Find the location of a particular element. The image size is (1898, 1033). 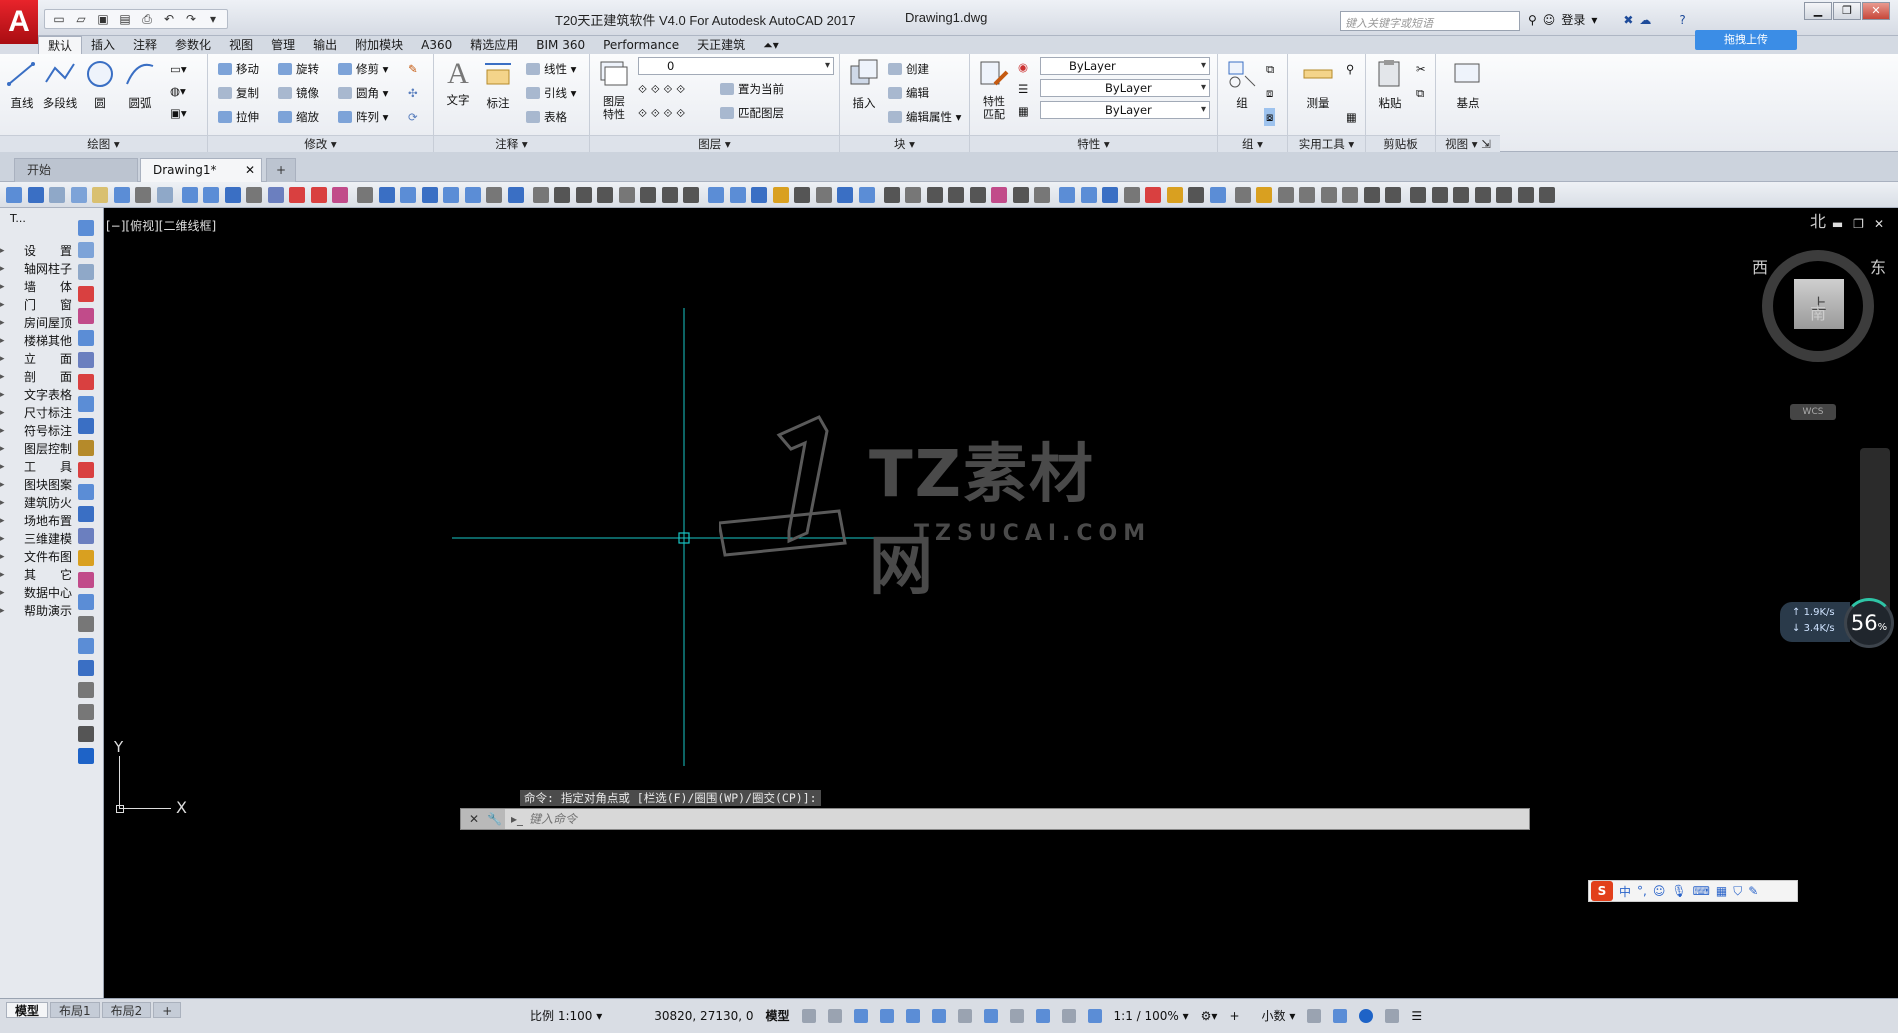

ime-emoji-icon: ☺ is located at coordinates (1659, 891).